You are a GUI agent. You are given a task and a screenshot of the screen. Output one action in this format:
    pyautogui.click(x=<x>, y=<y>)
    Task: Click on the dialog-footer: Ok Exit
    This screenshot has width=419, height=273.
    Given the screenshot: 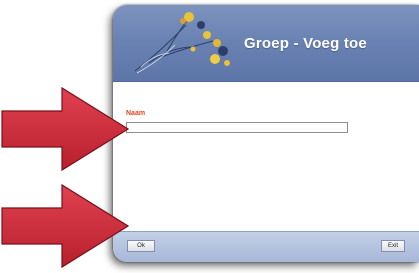 What is the action you would take?
    pyautogui.click(x=266, y=246)
    